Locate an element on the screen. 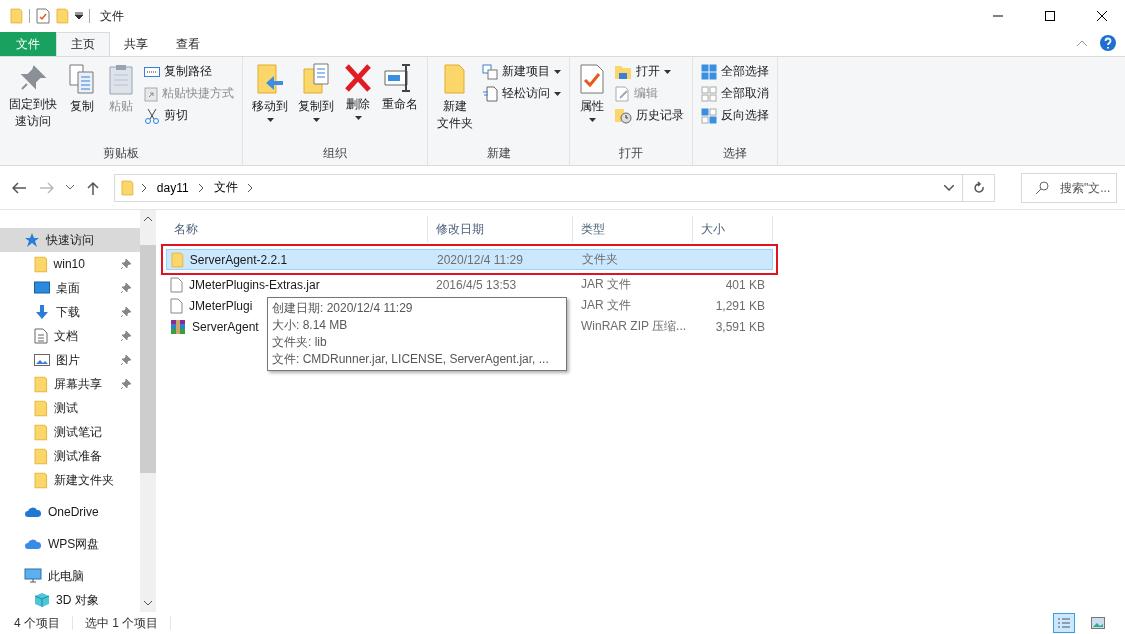  item-count: 4 个项目 is located at coordinates (37, 623).